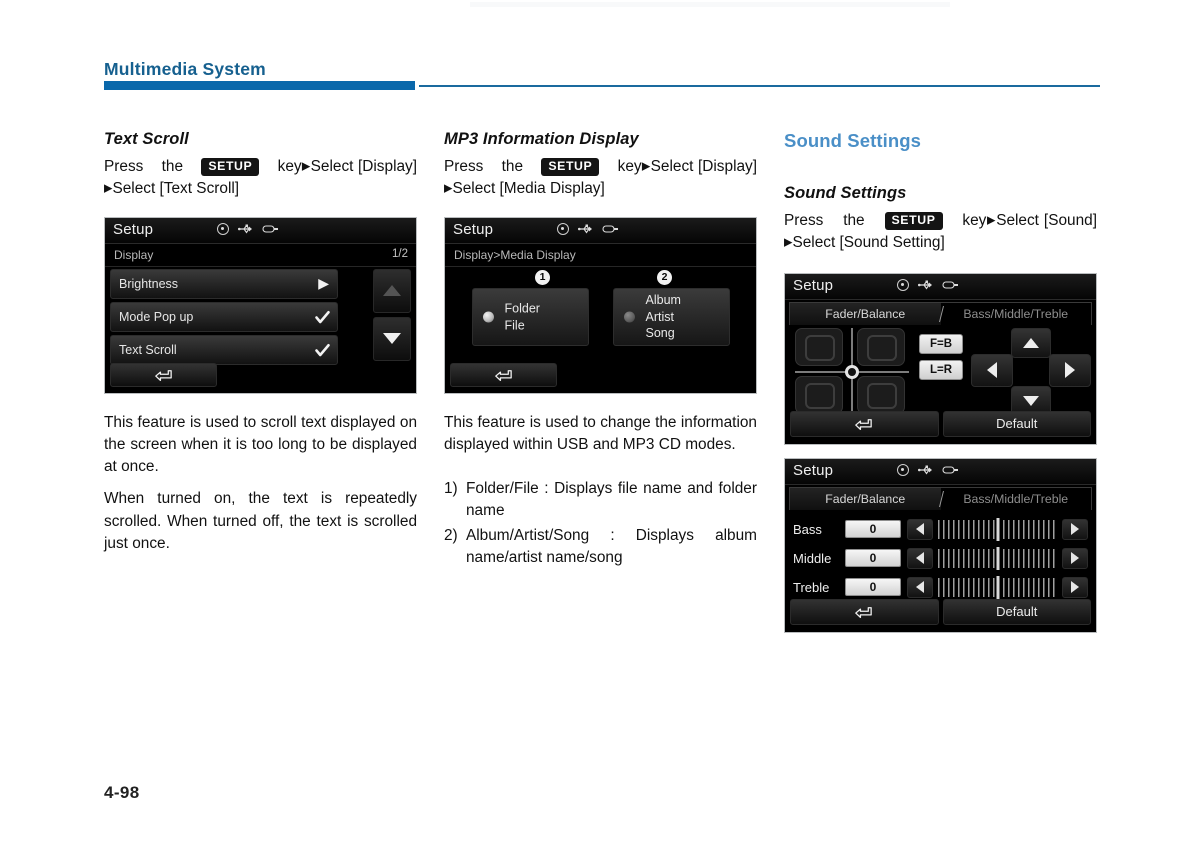  What do you see at coordinates (522, 308) in the screenshot?
I see `option-line: Folder` at bounding box center [522, 308].